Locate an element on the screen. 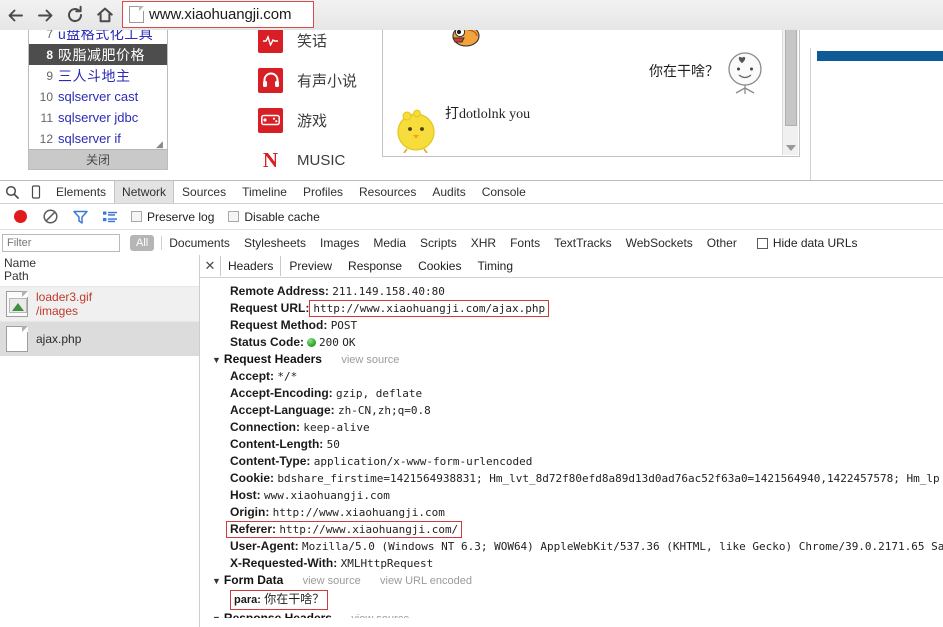 The height and width of the screenshot is (627, 943). list-item: 12 sqlserver if is located at coordinates (98, 138).